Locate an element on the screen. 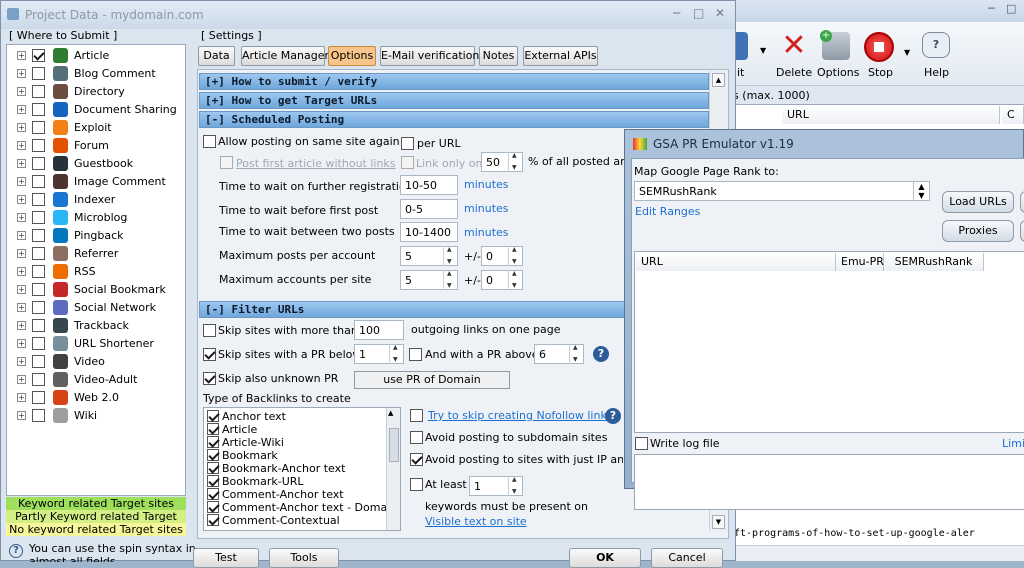 Image resolution: width=1024 pixels, height=568 pixels. test-button: Test is located at coordinates (226, 558).